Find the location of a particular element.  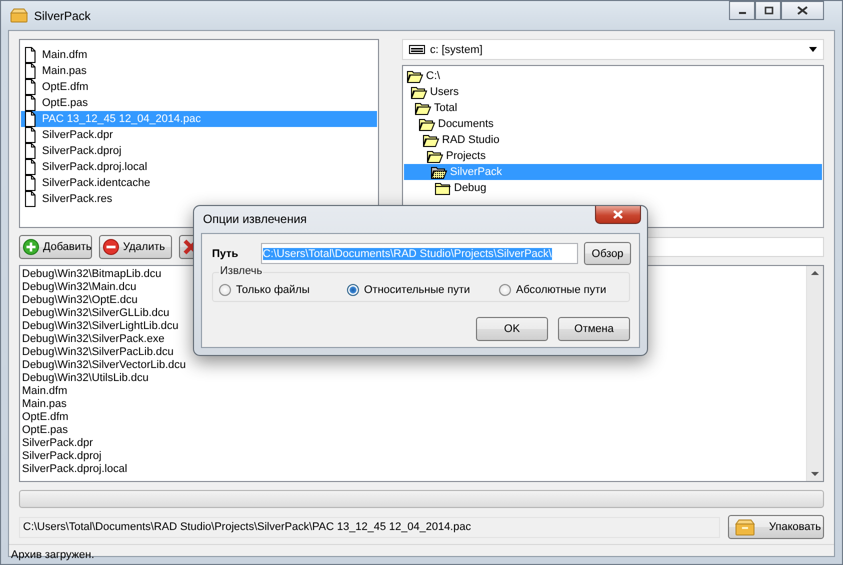

archive-entry: Debug\Win32\Main.dcu is located at coordinates (79, 287).